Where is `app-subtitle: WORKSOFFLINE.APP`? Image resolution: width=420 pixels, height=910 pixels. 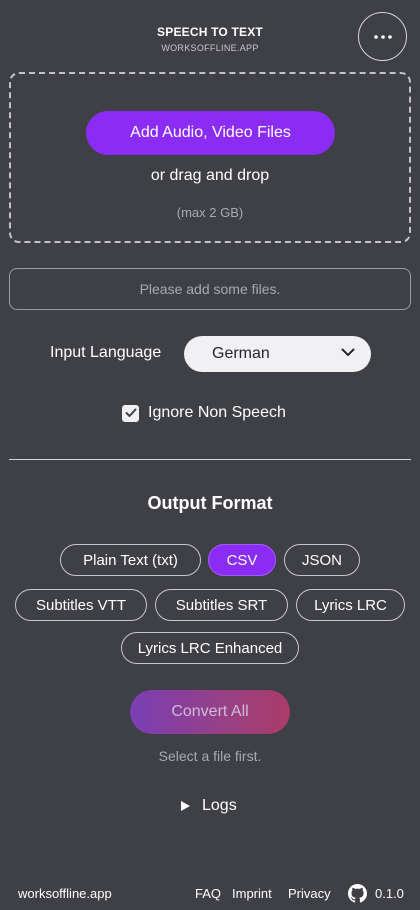
app-subtitle: WORKSOFFLINE.APP is located at coordinates (210, 48).